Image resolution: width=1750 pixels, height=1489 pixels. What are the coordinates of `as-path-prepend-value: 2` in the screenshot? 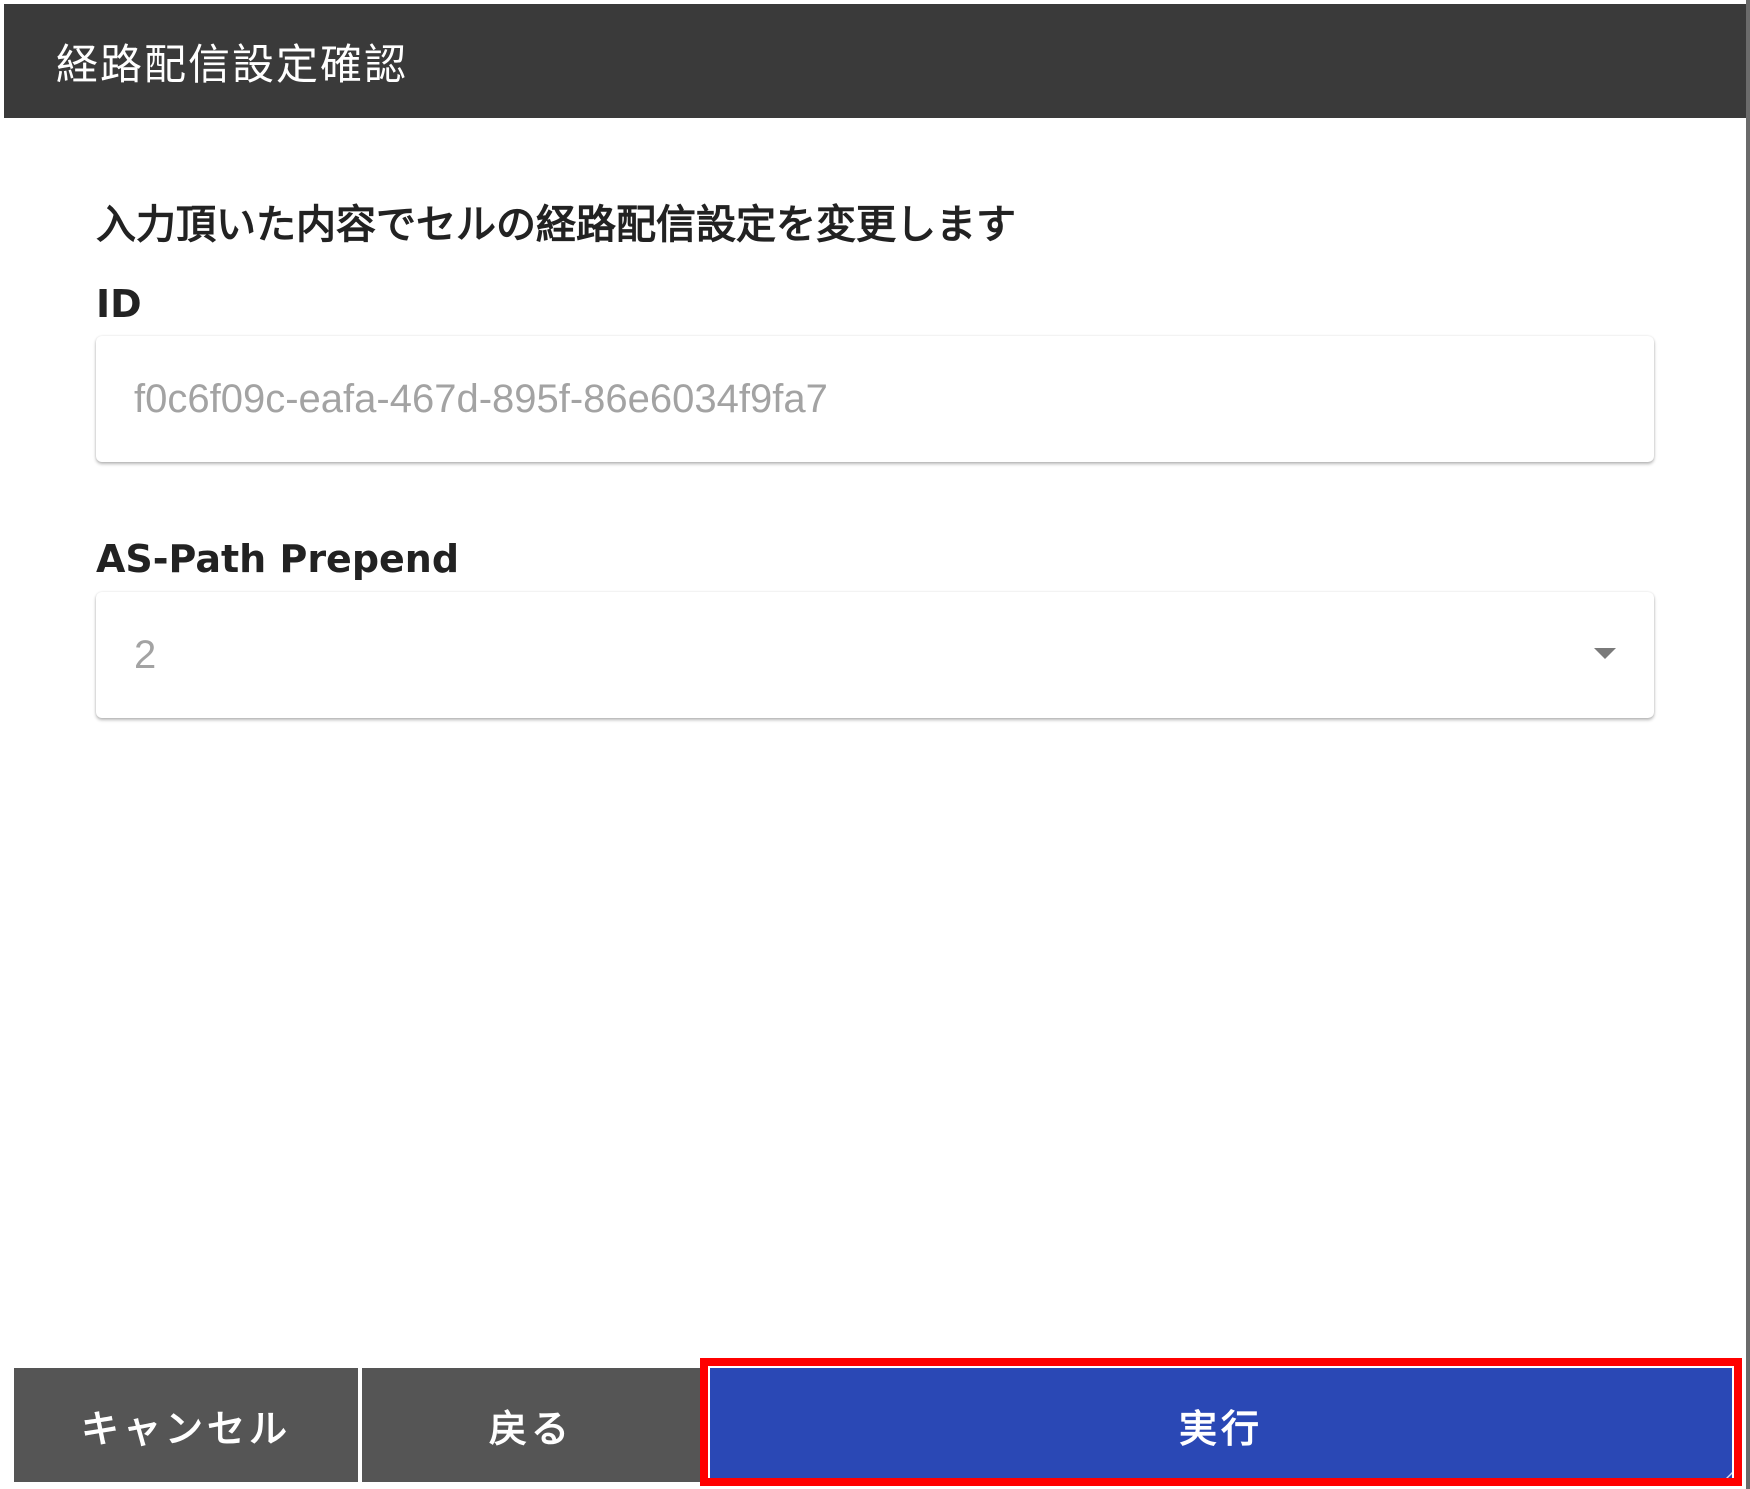 It's located at (145, 654).